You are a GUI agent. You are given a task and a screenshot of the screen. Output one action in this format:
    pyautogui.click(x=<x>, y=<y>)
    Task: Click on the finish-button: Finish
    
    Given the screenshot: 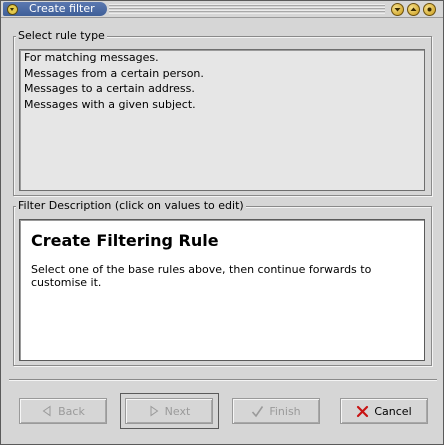 What is the action you would take?
    pyautogui.click(x=276, y=411)
    